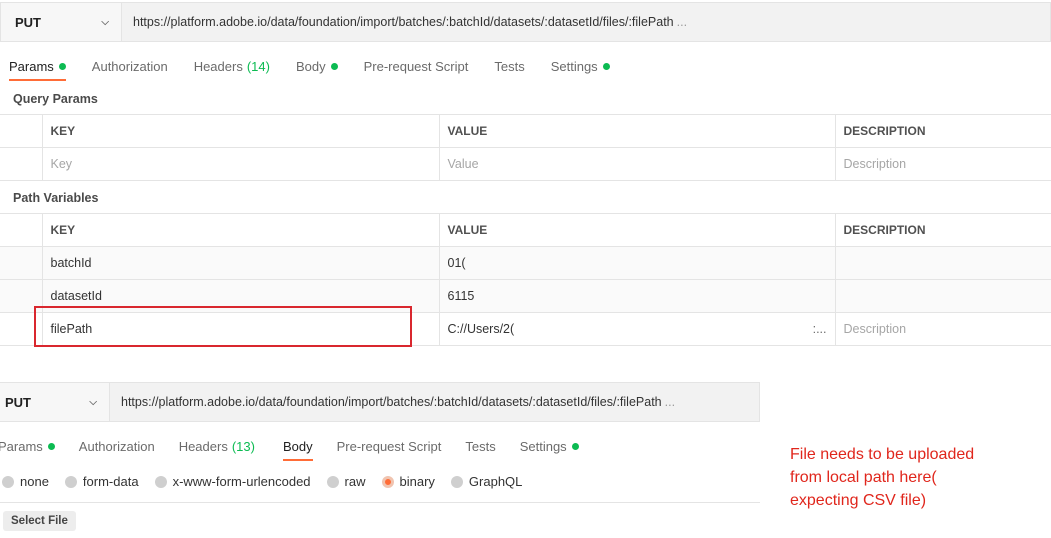 The image size is (1051, 538). What do you see at coordinates (942, 296) in the screenshot?
I see `path-description-datasetid` at bounding box center [942, 296].